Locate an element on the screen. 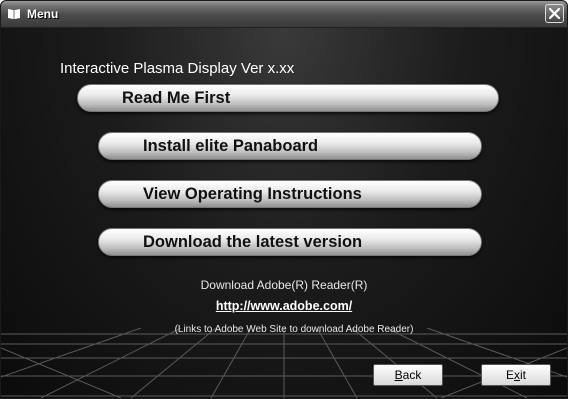  back-mnemonic: B is located at coordinates (398, 375).